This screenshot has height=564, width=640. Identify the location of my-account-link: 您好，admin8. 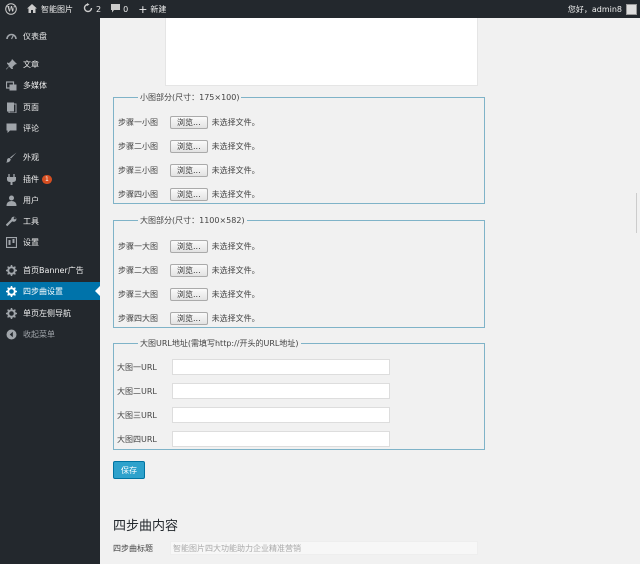
(601, 9).